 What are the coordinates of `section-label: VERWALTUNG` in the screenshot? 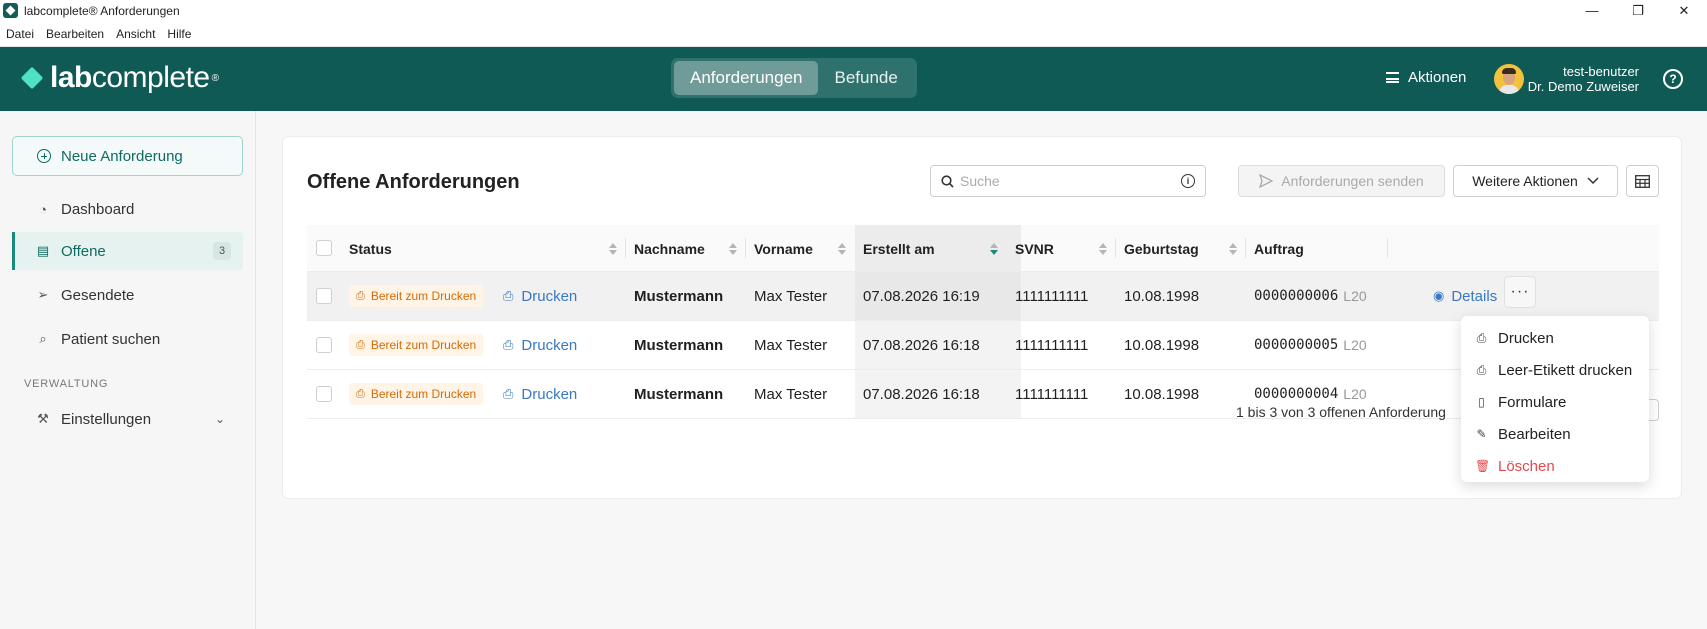 It's located at (66, 384).